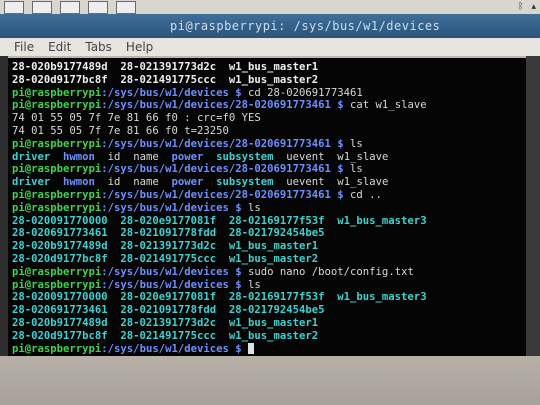 This screenshot has height=405, width=540. Describe the element at coordinates (267, 118) in the screenshot. I see `terminal-line: 74 01 55 05 7f 7e 81 66 f0 : crc=f0 YES` at that location.